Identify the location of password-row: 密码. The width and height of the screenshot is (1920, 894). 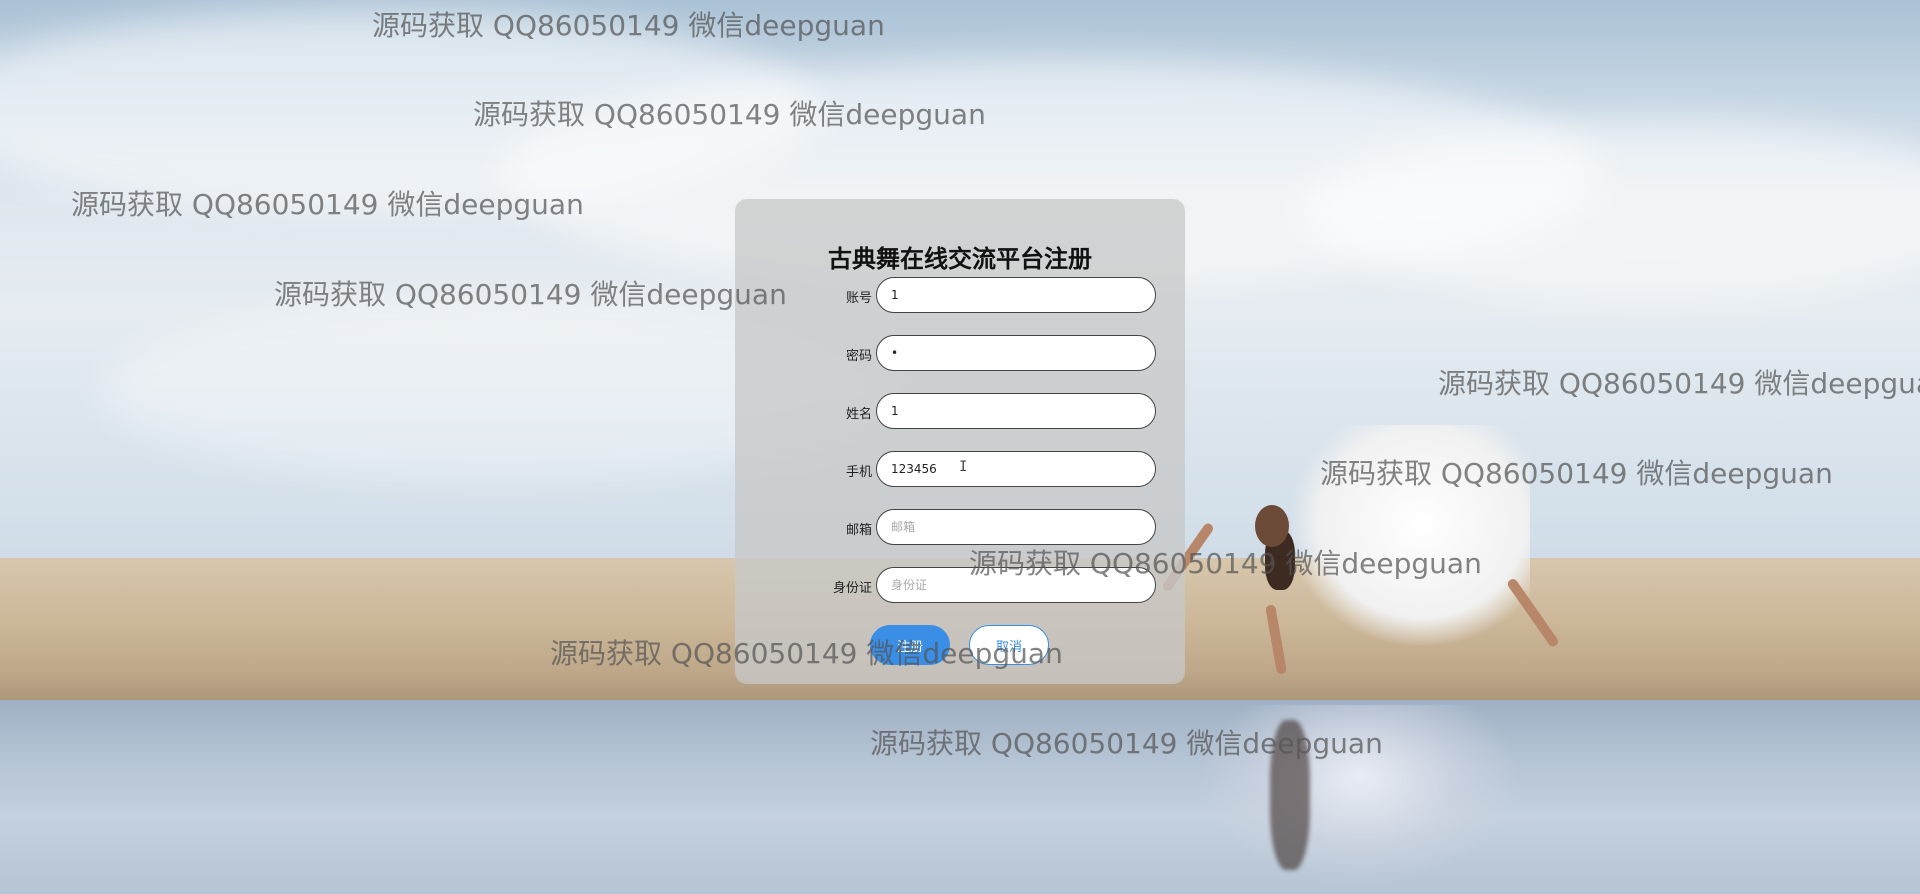
(960, 354).